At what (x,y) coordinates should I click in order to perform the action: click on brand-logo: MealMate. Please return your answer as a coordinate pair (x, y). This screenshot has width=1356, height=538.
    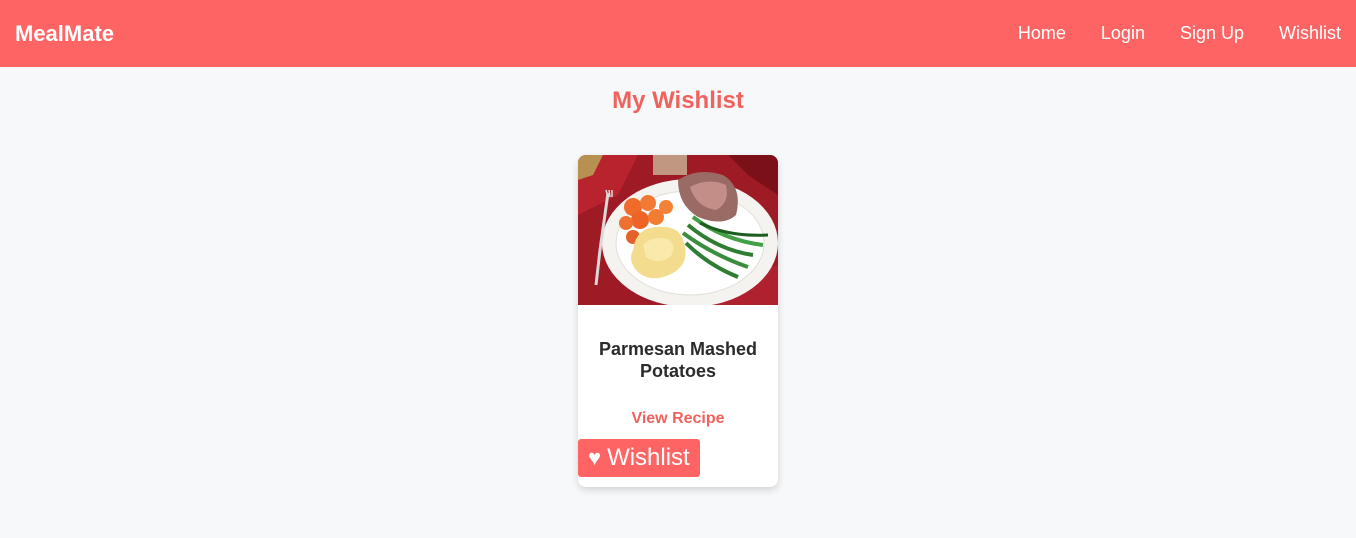
    Looking at the image, I should click on (64, 34).